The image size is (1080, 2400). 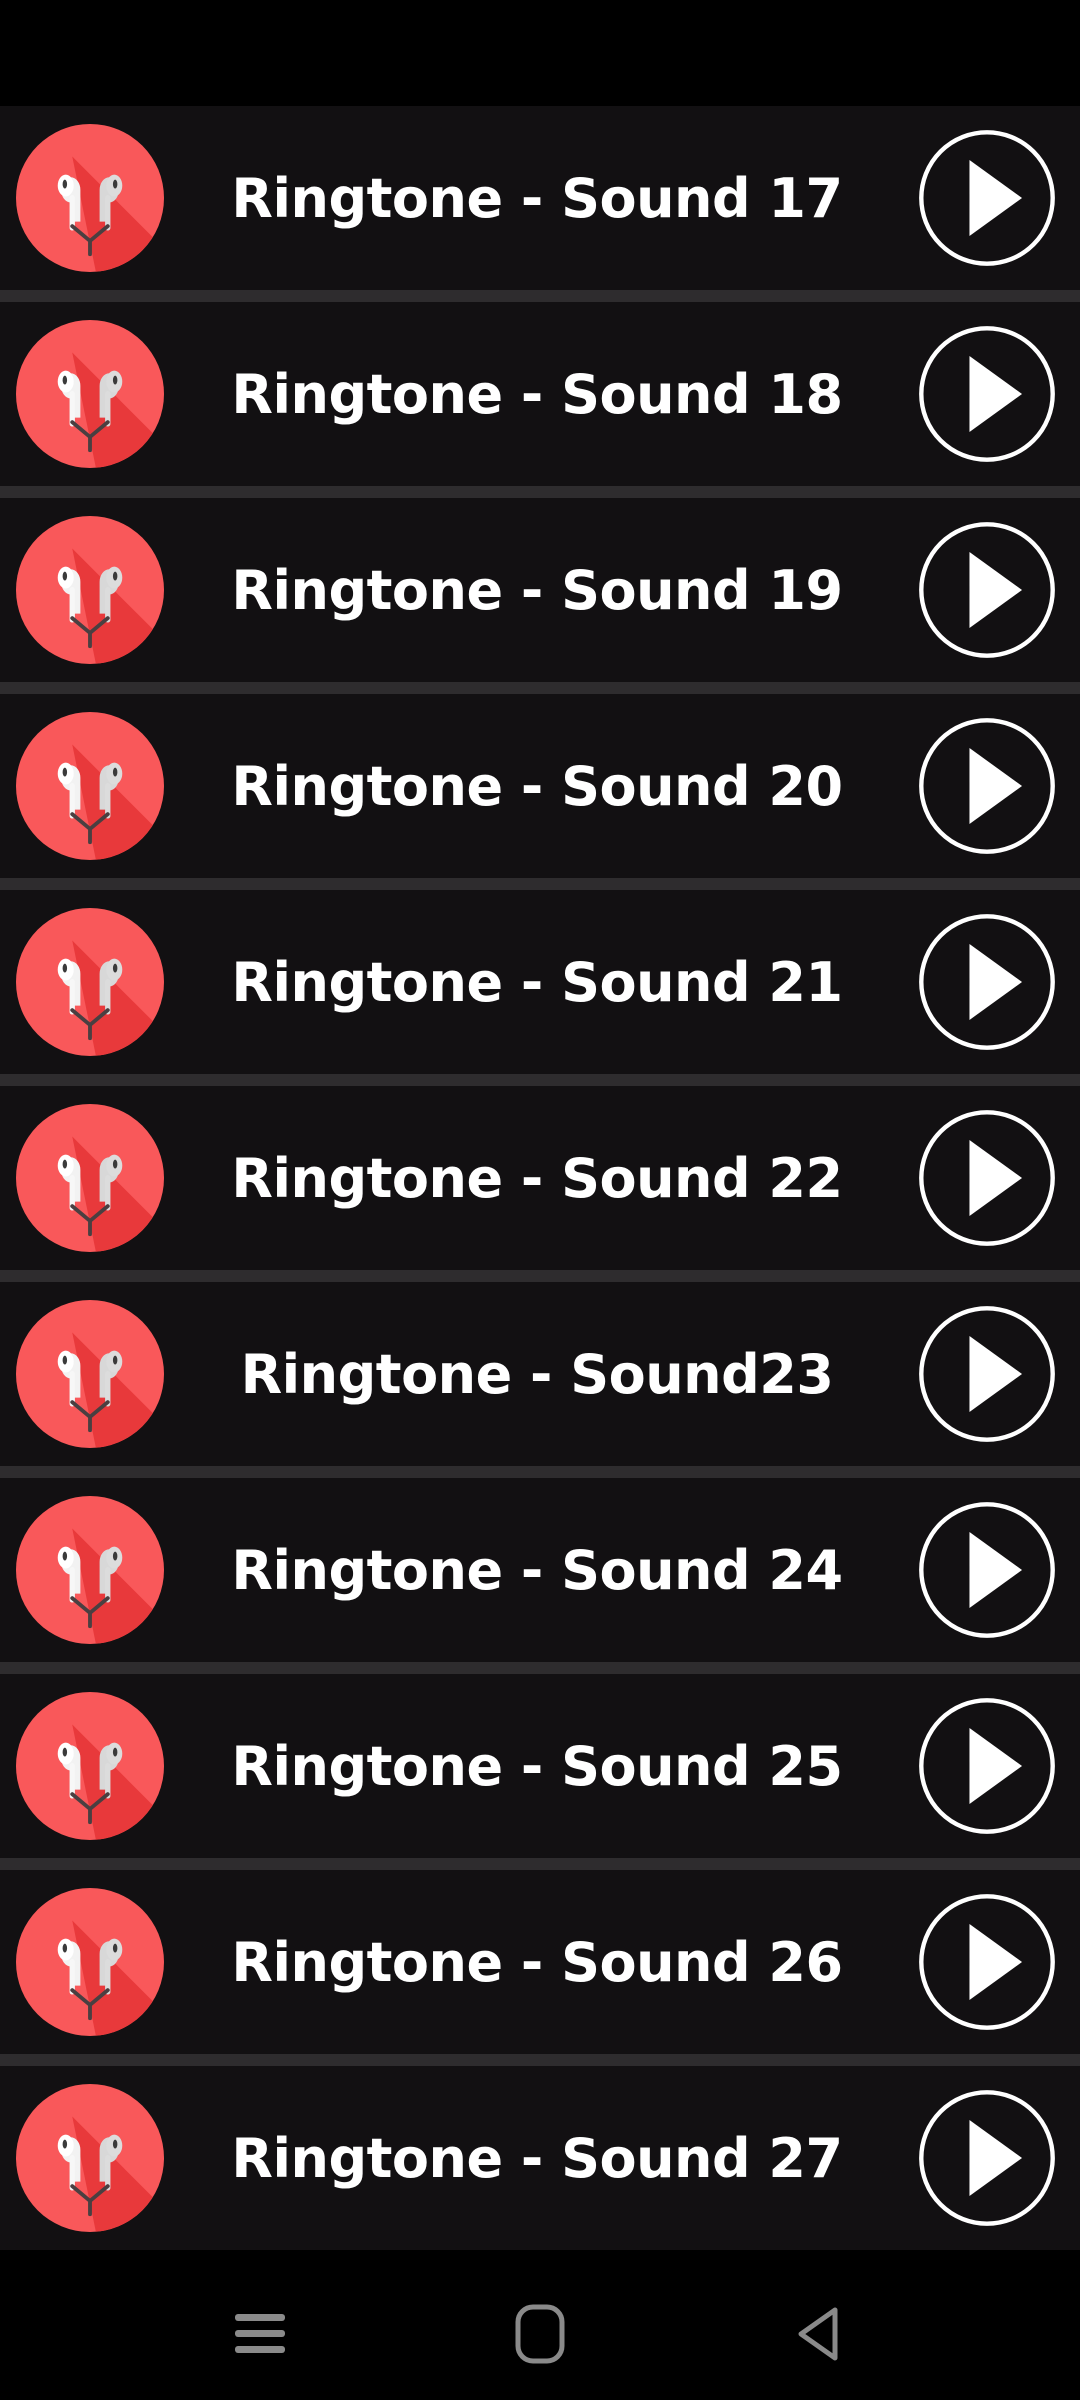 I want to click on recents-button, so click(x=260, y=2334).